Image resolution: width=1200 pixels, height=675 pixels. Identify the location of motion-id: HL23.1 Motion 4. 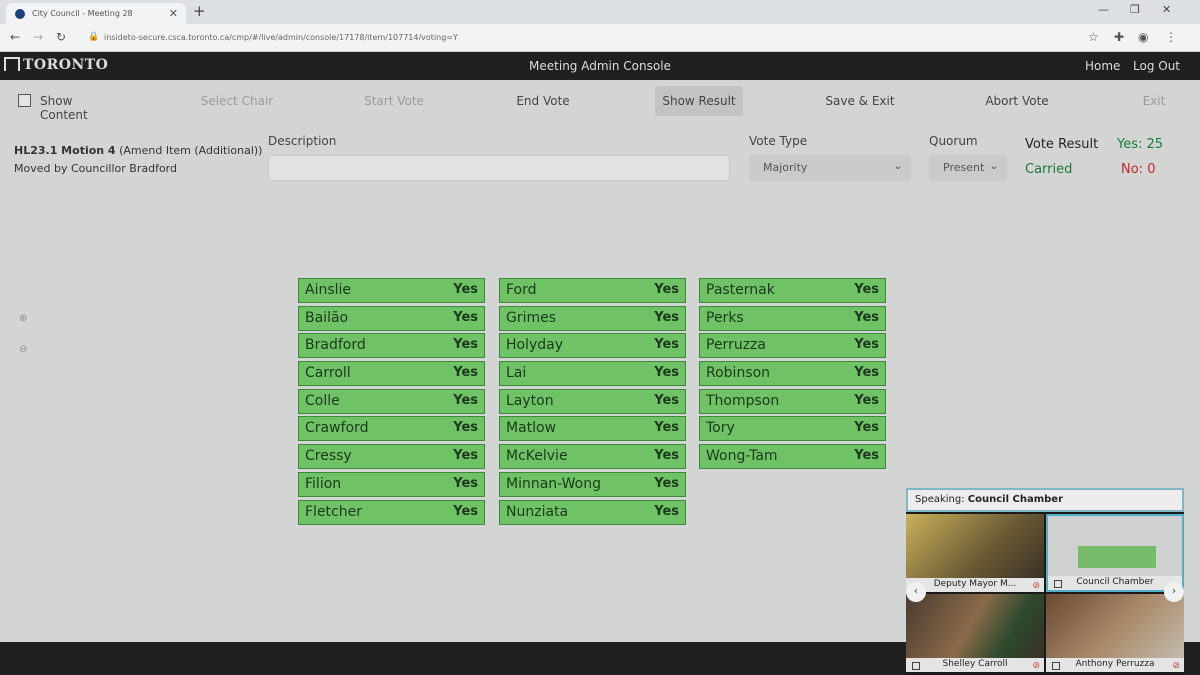
(65, 150).